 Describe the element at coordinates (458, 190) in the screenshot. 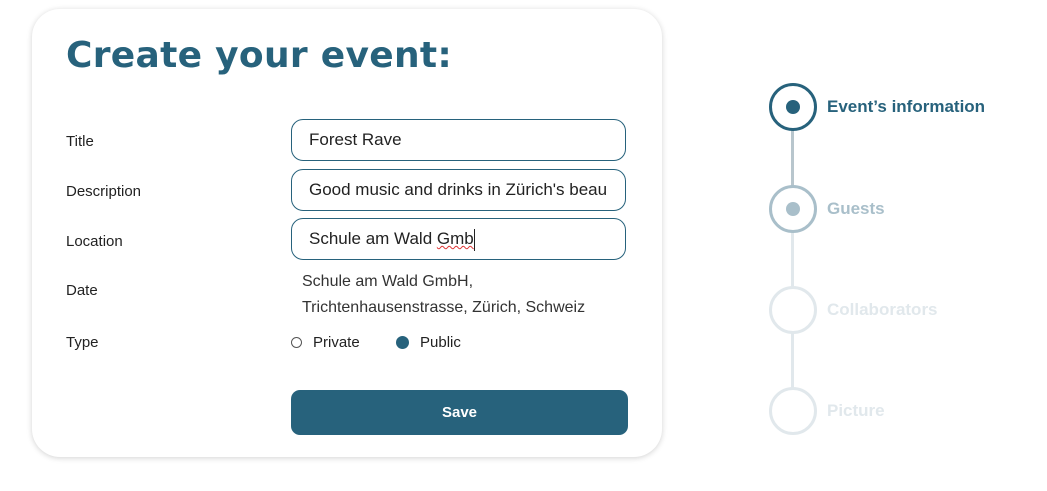

I see `description-input: Good music and drinks in Zürich's beau` at that location.